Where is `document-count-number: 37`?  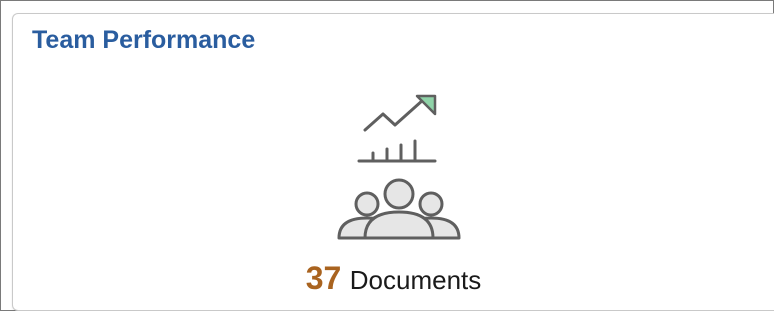
document-count-number: 37 is located at coordinates (323, 278).